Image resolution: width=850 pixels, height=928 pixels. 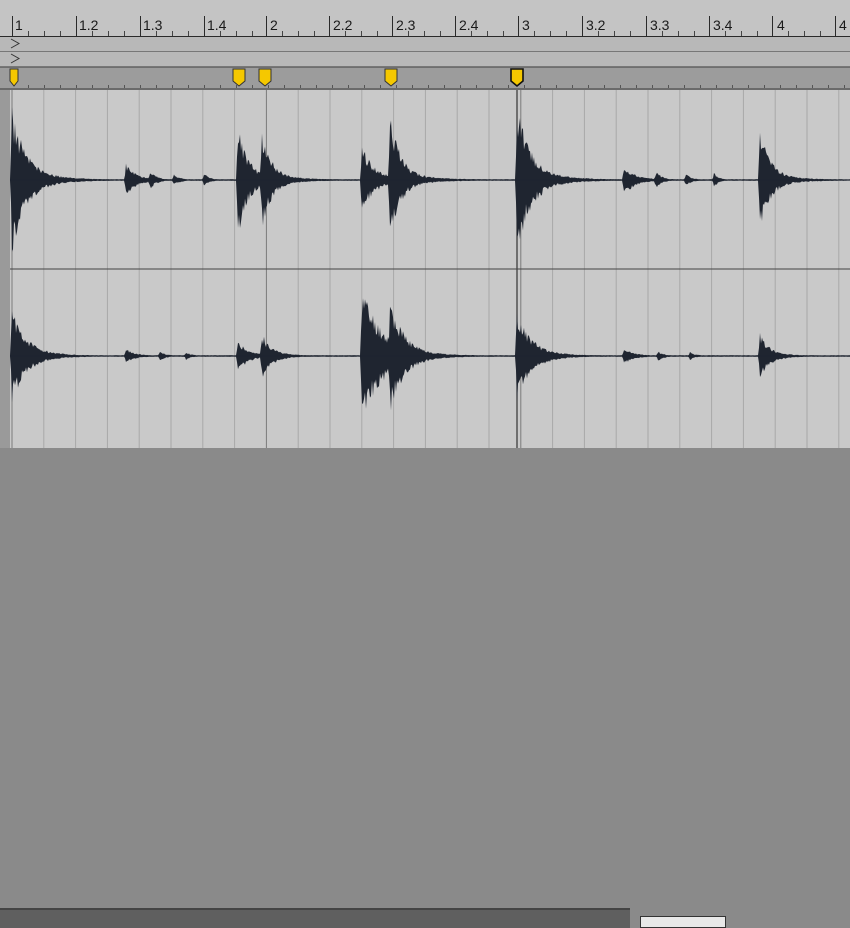 I want to click on ruler-label-2-3: 2.3, so click(x=406, y=25).